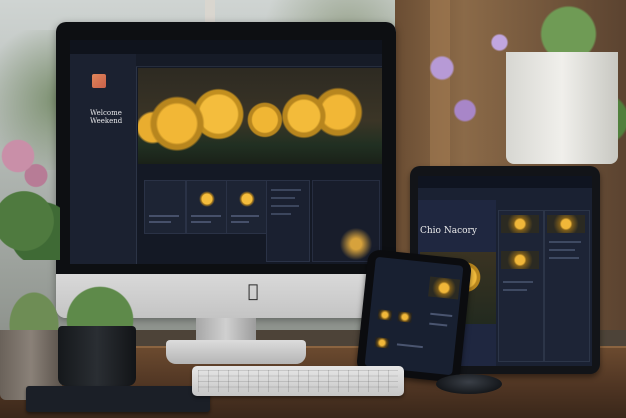 The image size is (626, 418). What do you see at coordinates (567, 286) in the screenshot?
I see `tablet-right-column` at bounding box center [567, 286].